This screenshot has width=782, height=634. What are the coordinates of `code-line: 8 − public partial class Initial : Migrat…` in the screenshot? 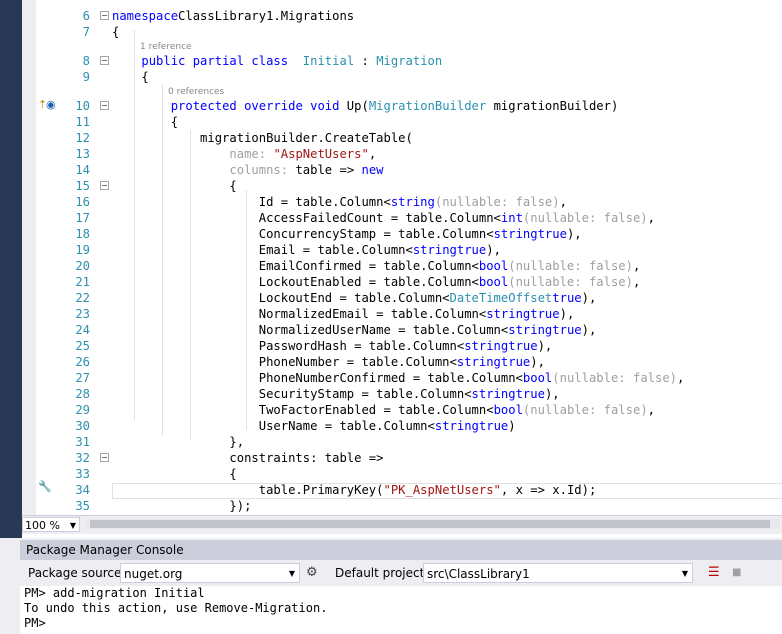 It's located at (402, 61).